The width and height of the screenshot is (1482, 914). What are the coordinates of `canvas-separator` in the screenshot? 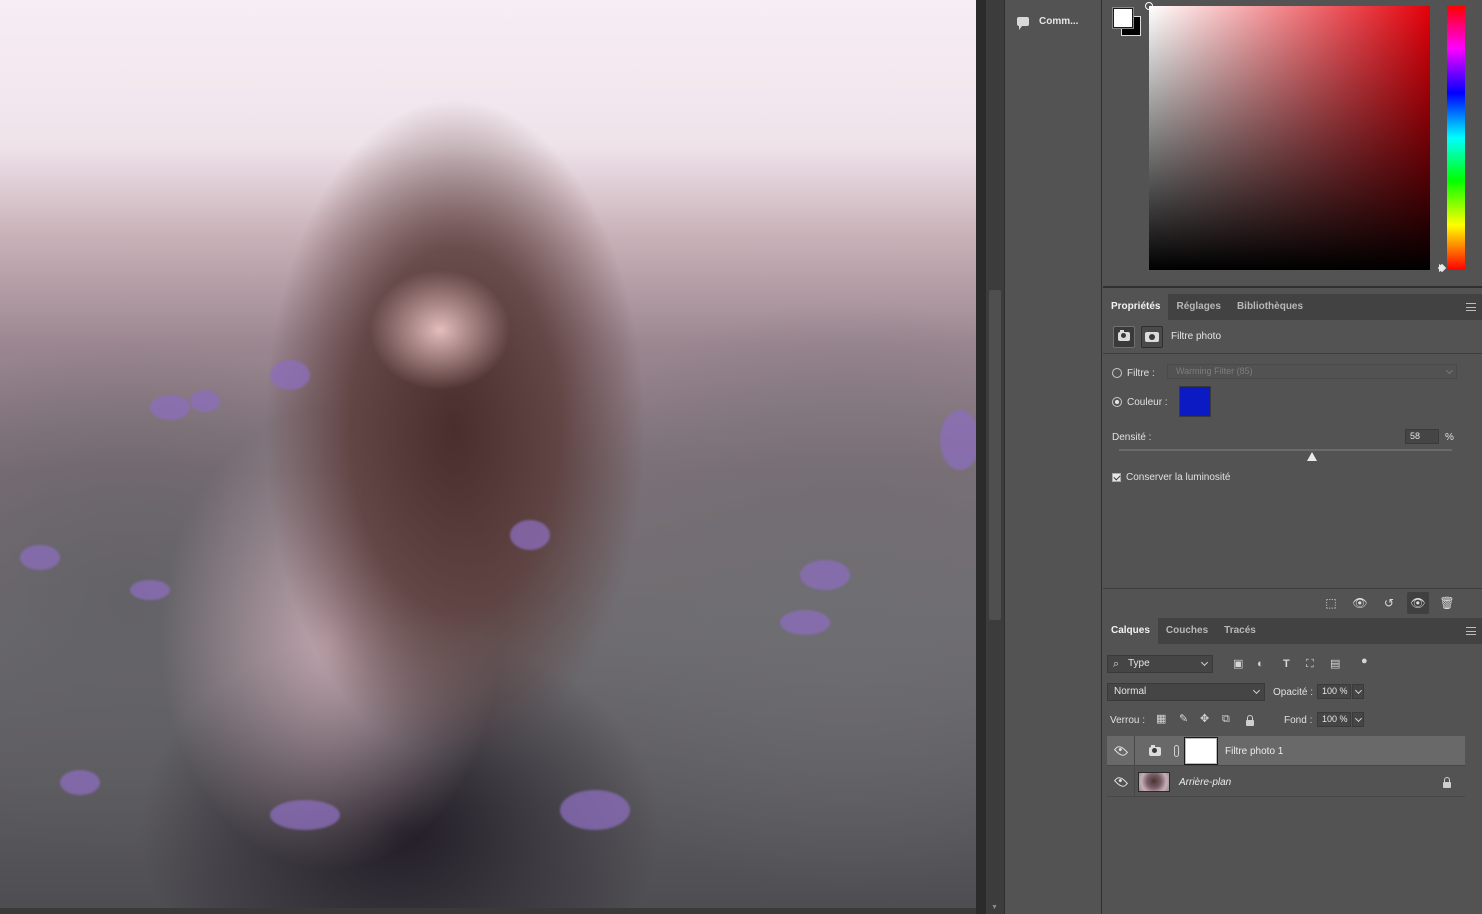 It's located at (981, 457).